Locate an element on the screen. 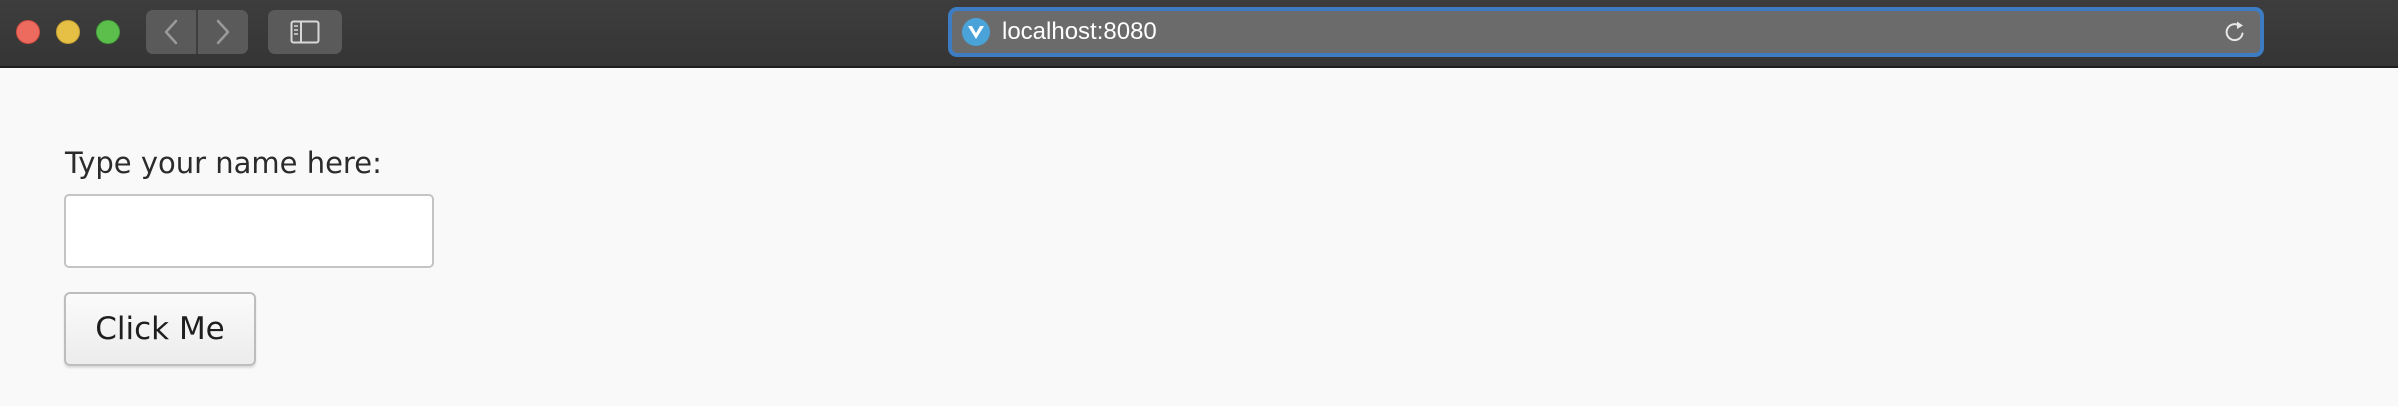 This screenshot has height=406, width=2398. minimize-window-button is located at coordinates (68, 32).